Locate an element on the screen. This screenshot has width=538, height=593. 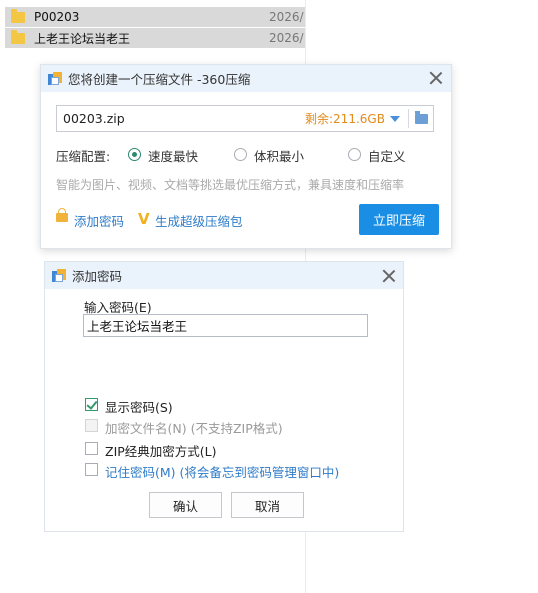
compress-dialog-titlebar: 您将创建一个压缩文件 -360压缩 is located at coordinates (246, 78).